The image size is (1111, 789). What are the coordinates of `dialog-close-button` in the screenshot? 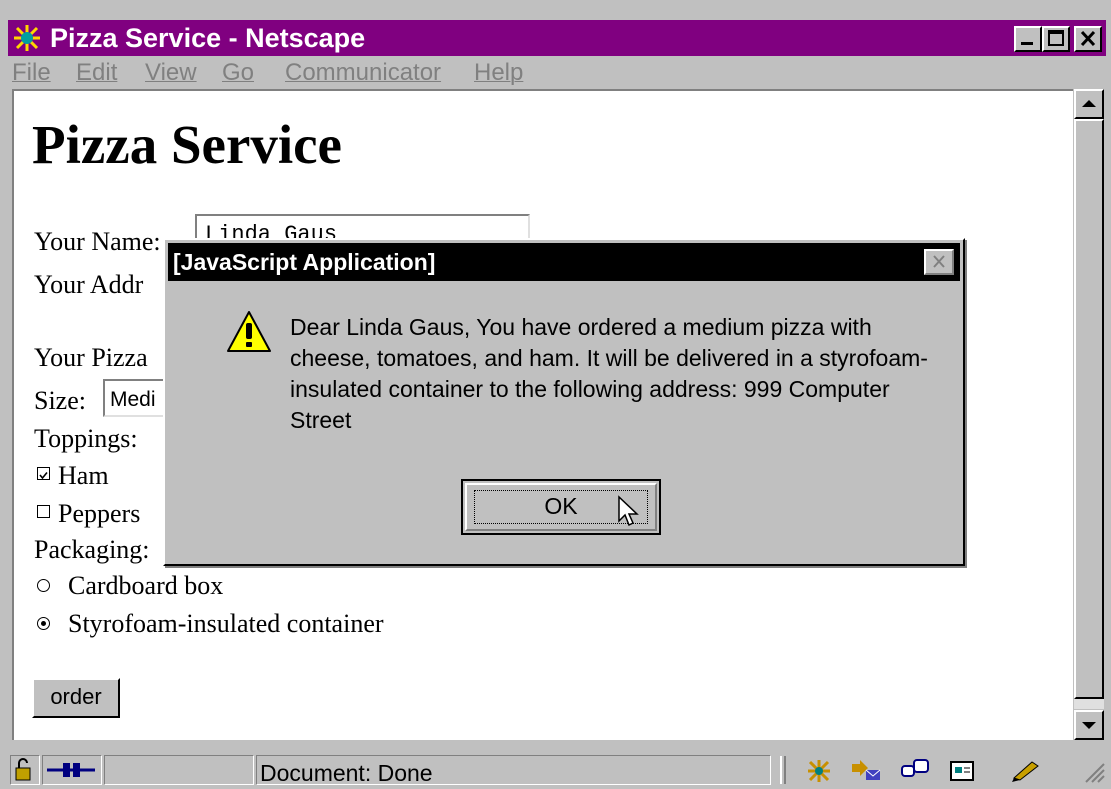 It's located at (939, 262).